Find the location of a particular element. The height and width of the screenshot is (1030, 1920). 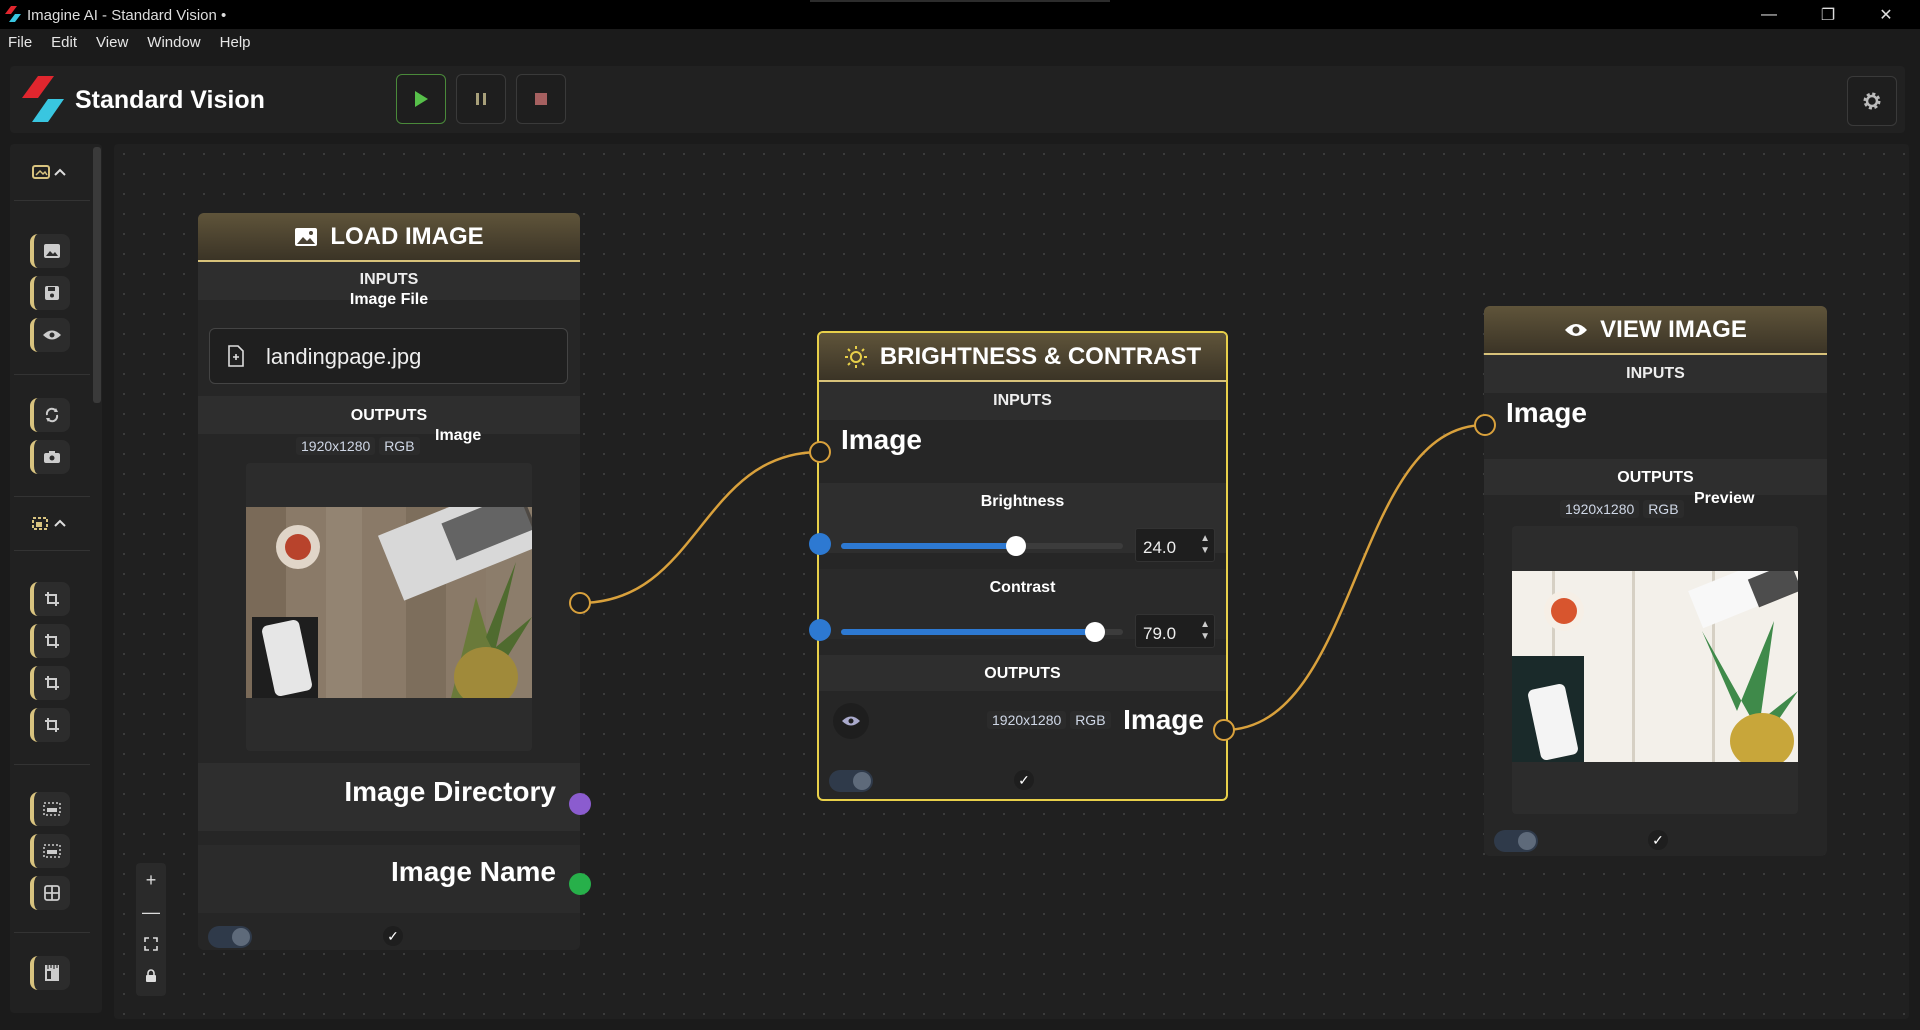

minimize-button: — is located at coordinates (1769, 14).